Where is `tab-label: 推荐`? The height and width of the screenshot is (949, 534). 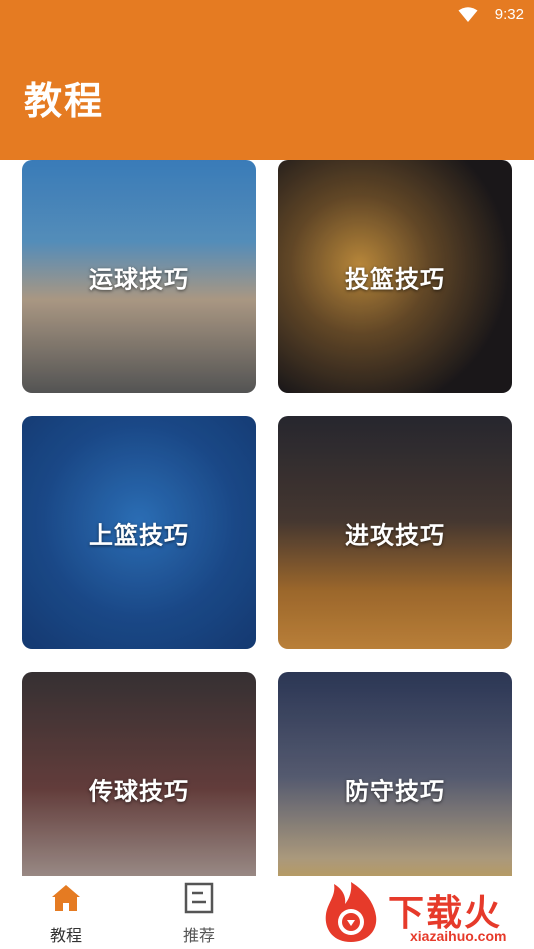 tab-label: 推荐 is located at coordinates (198, 935).